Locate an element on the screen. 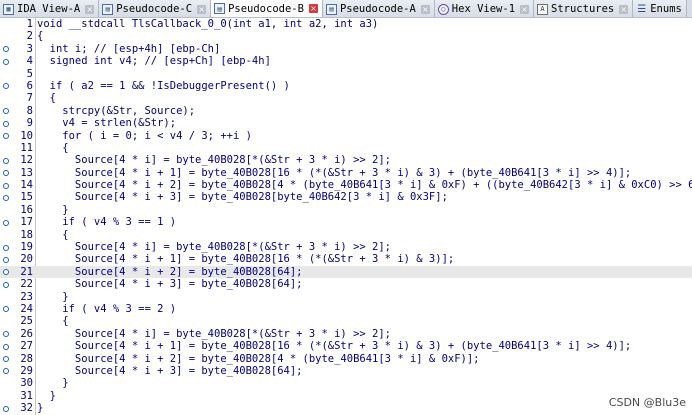 This screenshot has height=415, width=692. line-gutter: 20 is located at coordinates (18, 259).